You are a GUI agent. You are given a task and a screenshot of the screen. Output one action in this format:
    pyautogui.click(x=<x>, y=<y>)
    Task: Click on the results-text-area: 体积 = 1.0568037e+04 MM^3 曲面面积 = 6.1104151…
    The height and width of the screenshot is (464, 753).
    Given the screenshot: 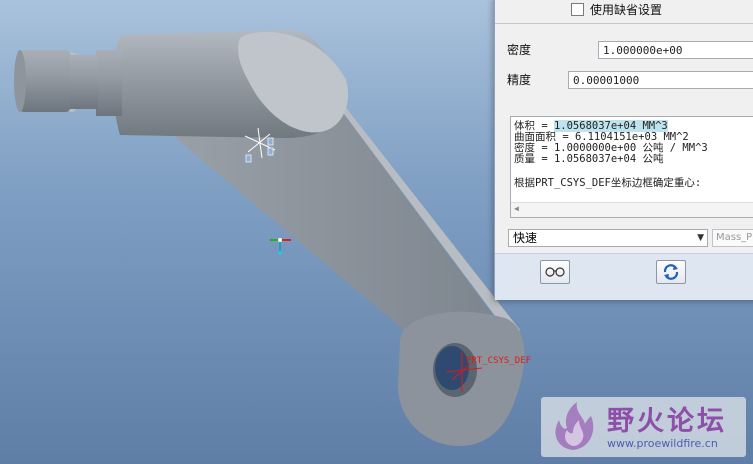 What is the action you would take?
    pyautogui.click(x=631, y=167)
    